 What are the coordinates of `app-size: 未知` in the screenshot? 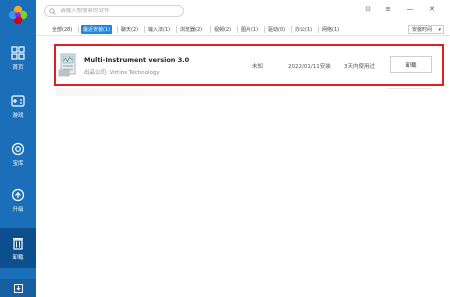 It's located at (258, 67).